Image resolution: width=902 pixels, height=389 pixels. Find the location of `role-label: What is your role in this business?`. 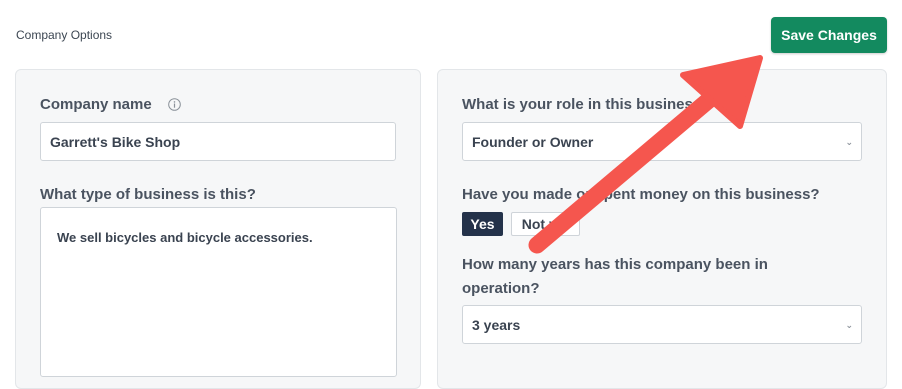

role-label: What is your role in this business? is located at coordinates (586, 104).